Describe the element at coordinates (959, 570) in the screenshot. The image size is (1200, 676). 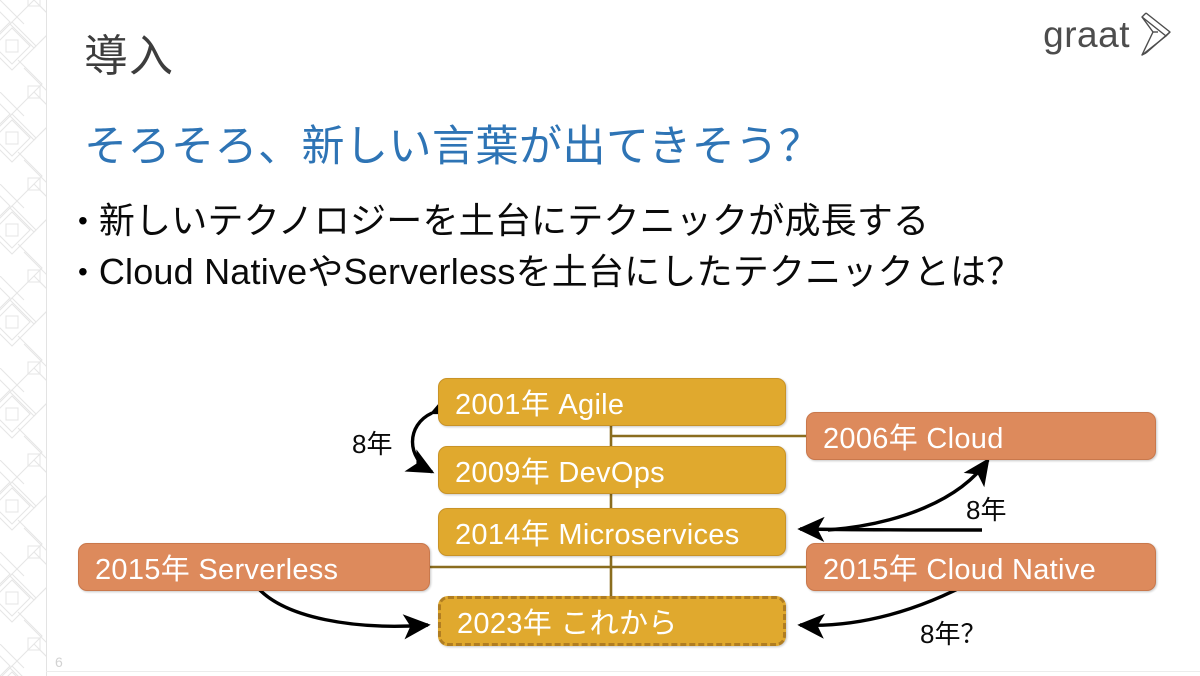
I see `node-label: 2015年 Cloud Native` at that location.